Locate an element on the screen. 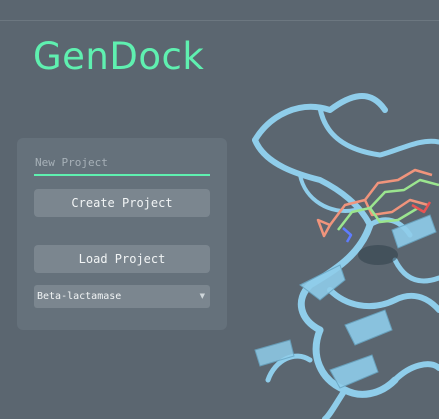 The width and height of the screenshot is (439, 419). create-project-button: Create Project is located at coordinates (122, 203).